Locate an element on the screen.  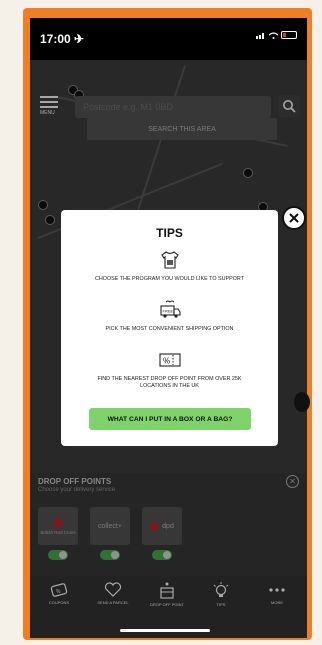
status-time: 17:00 ✈︎ is located at coordinates (62, 39).